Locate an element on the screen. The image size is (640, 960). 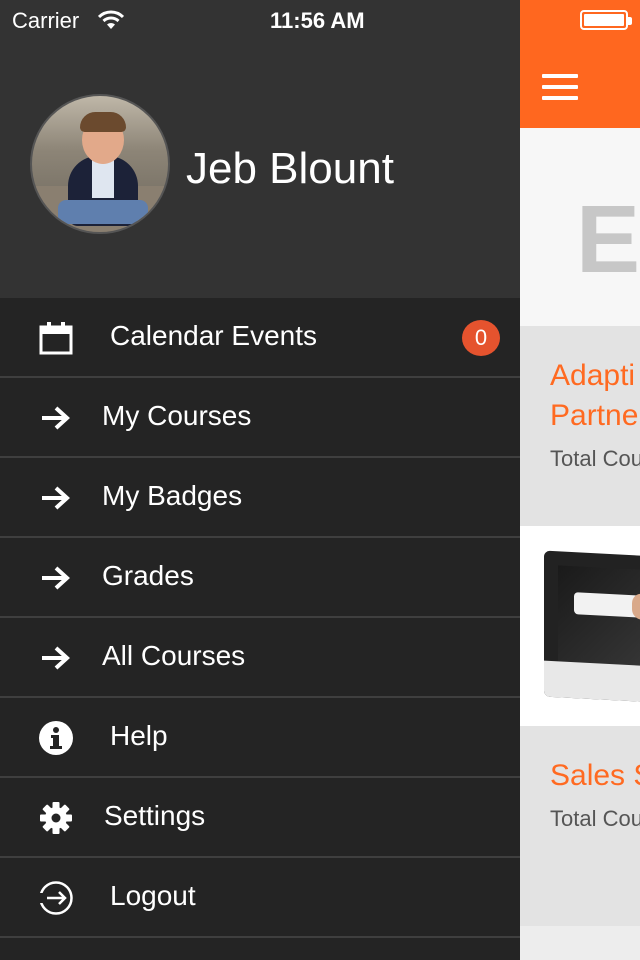
notification-badge: 0 is located at coordinates (481, 338).